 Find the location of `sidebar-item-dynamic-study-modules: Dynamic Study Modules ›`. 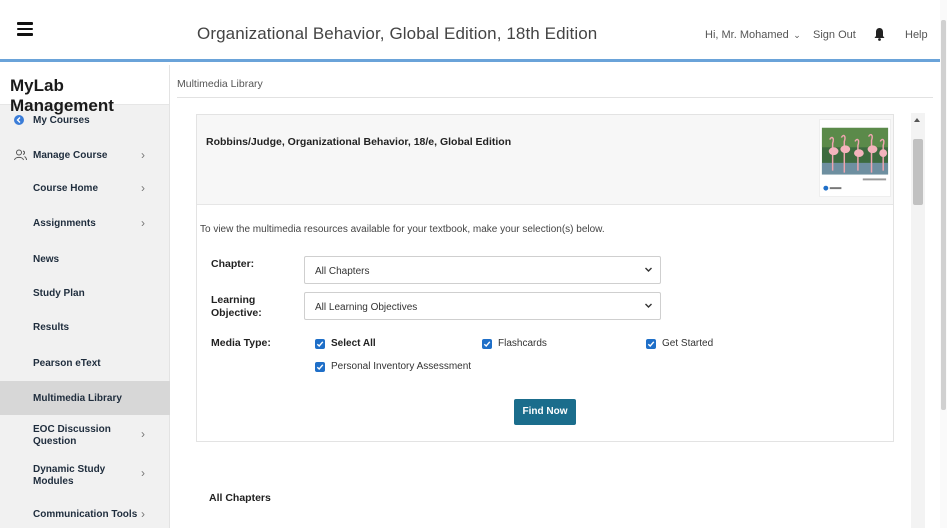

sidebar-item-dynamic-study-modules: Dynamic Study Modules › is located at coordinates (85, 477).